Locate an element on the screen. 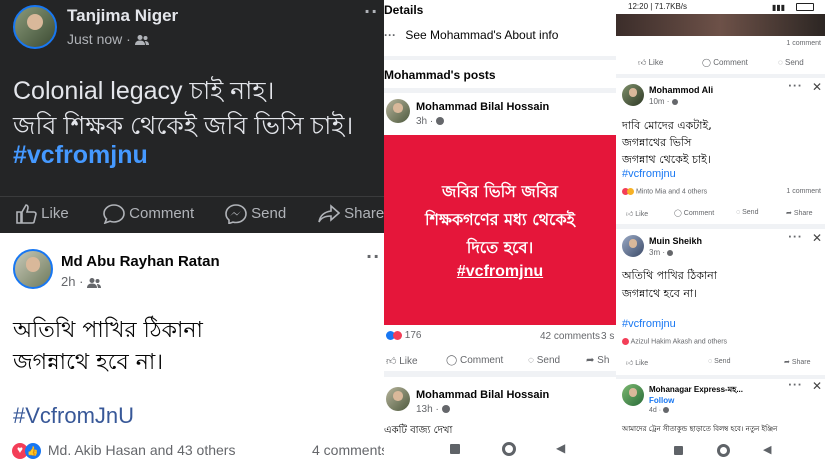 Image resolution: width=825 pixels, height=465 pixels. author-name: Mohammod Ali is located at coordinates (681, 90).